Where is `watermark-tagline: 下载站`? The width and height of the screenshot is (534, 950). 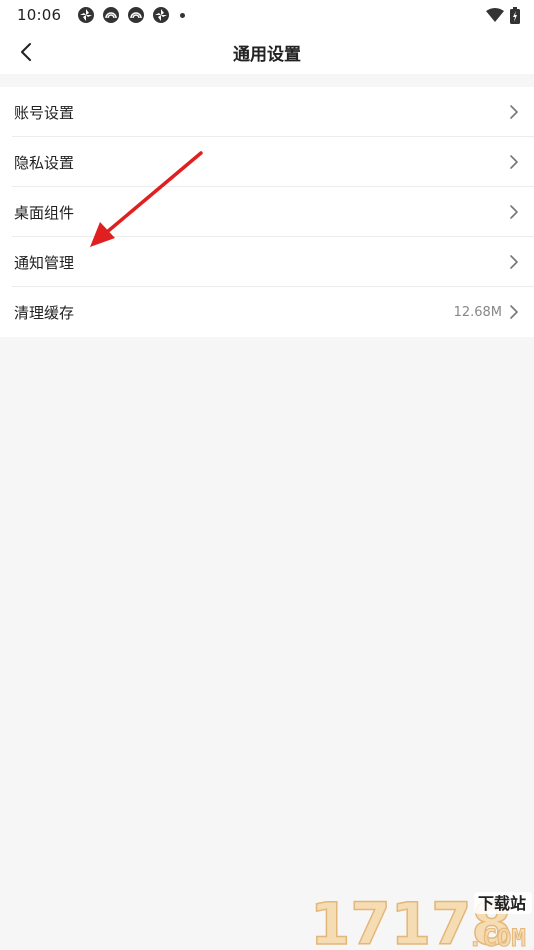 watermark-tagline: 下载站 is located at coordinates (502, 903).